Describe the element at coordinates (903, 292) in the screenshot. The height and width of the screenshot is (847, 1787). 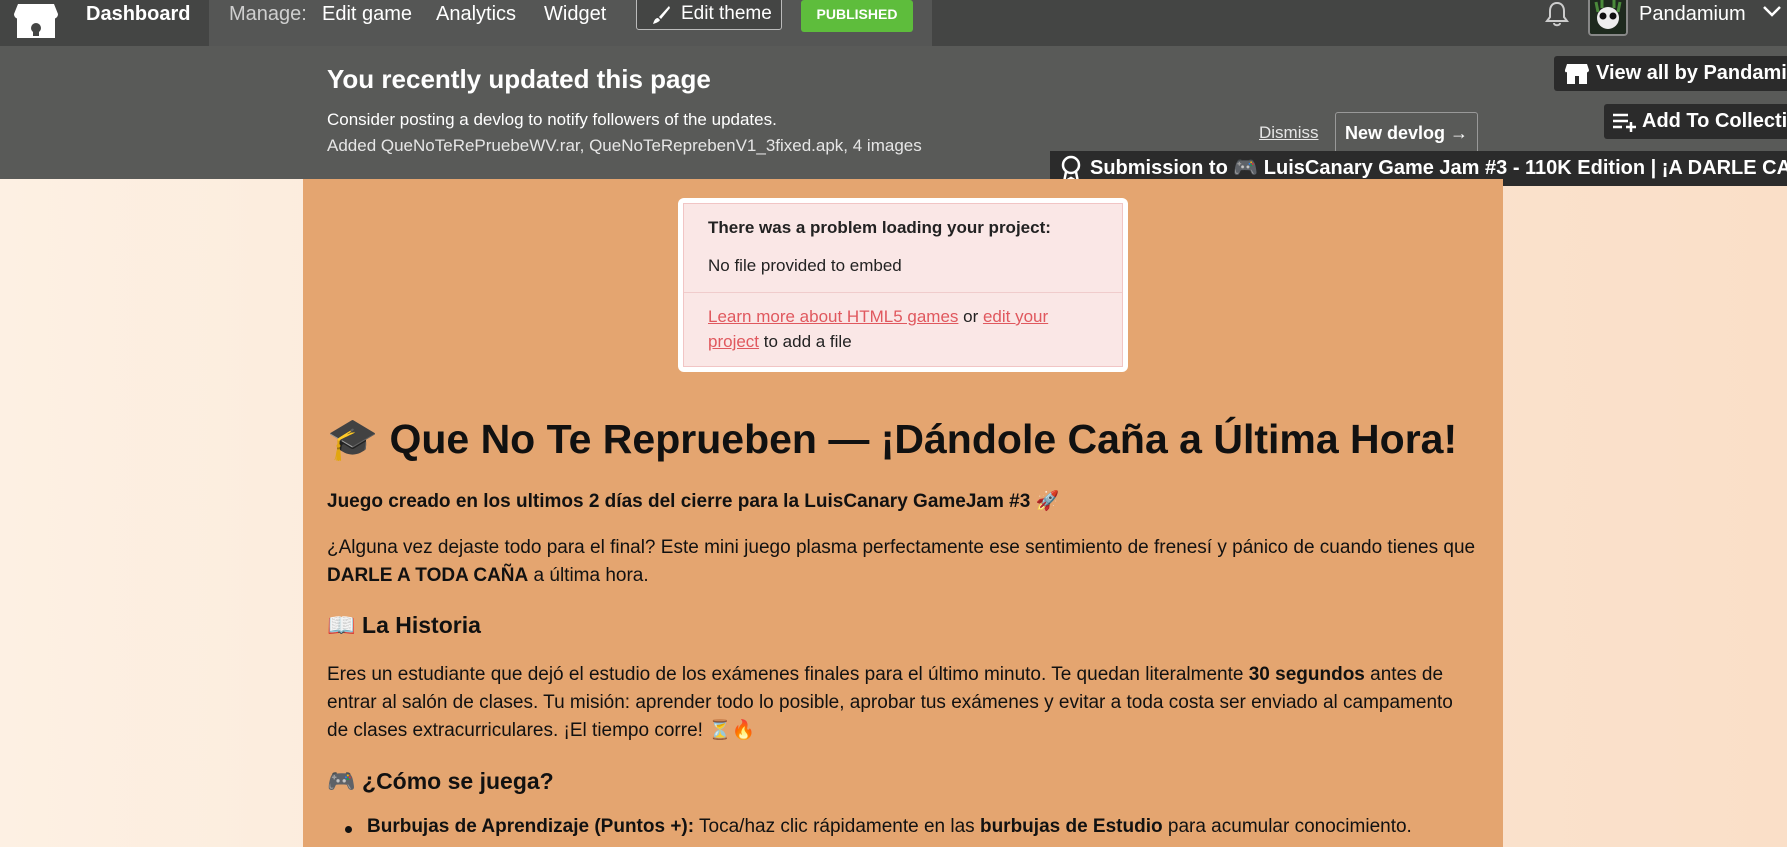
I see `divider` at that location.